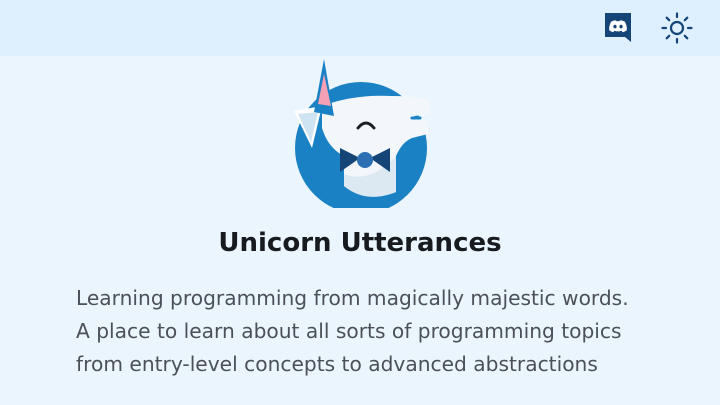 The width and height of the screenshot is (720, 405). I want to click on unicorn-logo, so click(360, 135).